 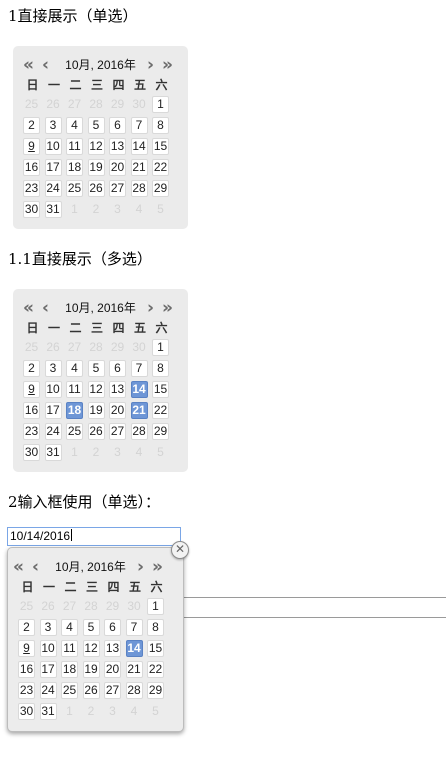 What do you see at coordinates (180, 550) in the screenshot?
I see `close-icon: ✕` at bounding box center [180, 550].